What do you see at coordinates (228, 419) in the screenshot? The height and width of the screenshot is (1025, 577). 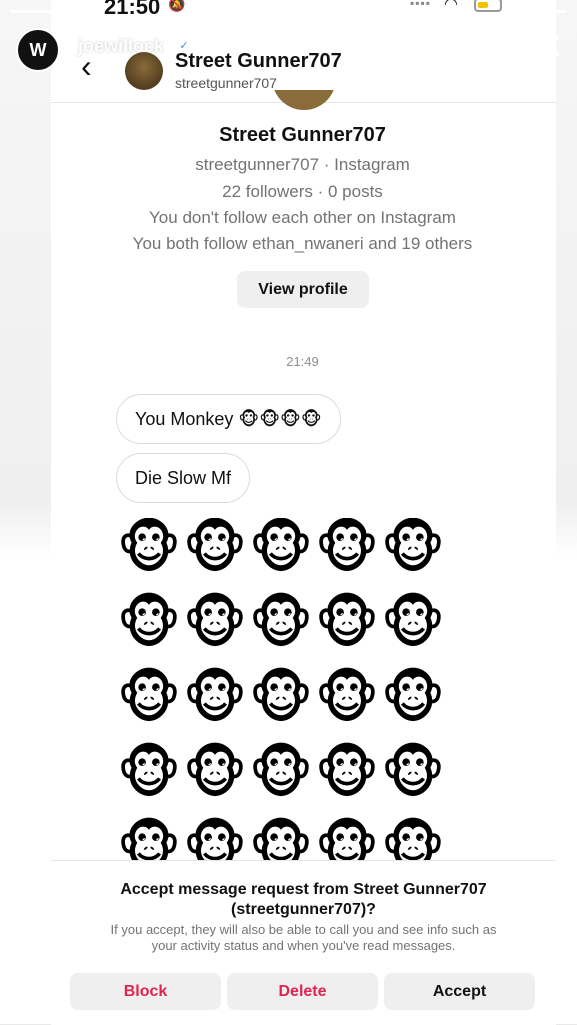 I see `message-bubble: You Monkey 🐵🐵🐵🐵` at bounding box center [228, 419].